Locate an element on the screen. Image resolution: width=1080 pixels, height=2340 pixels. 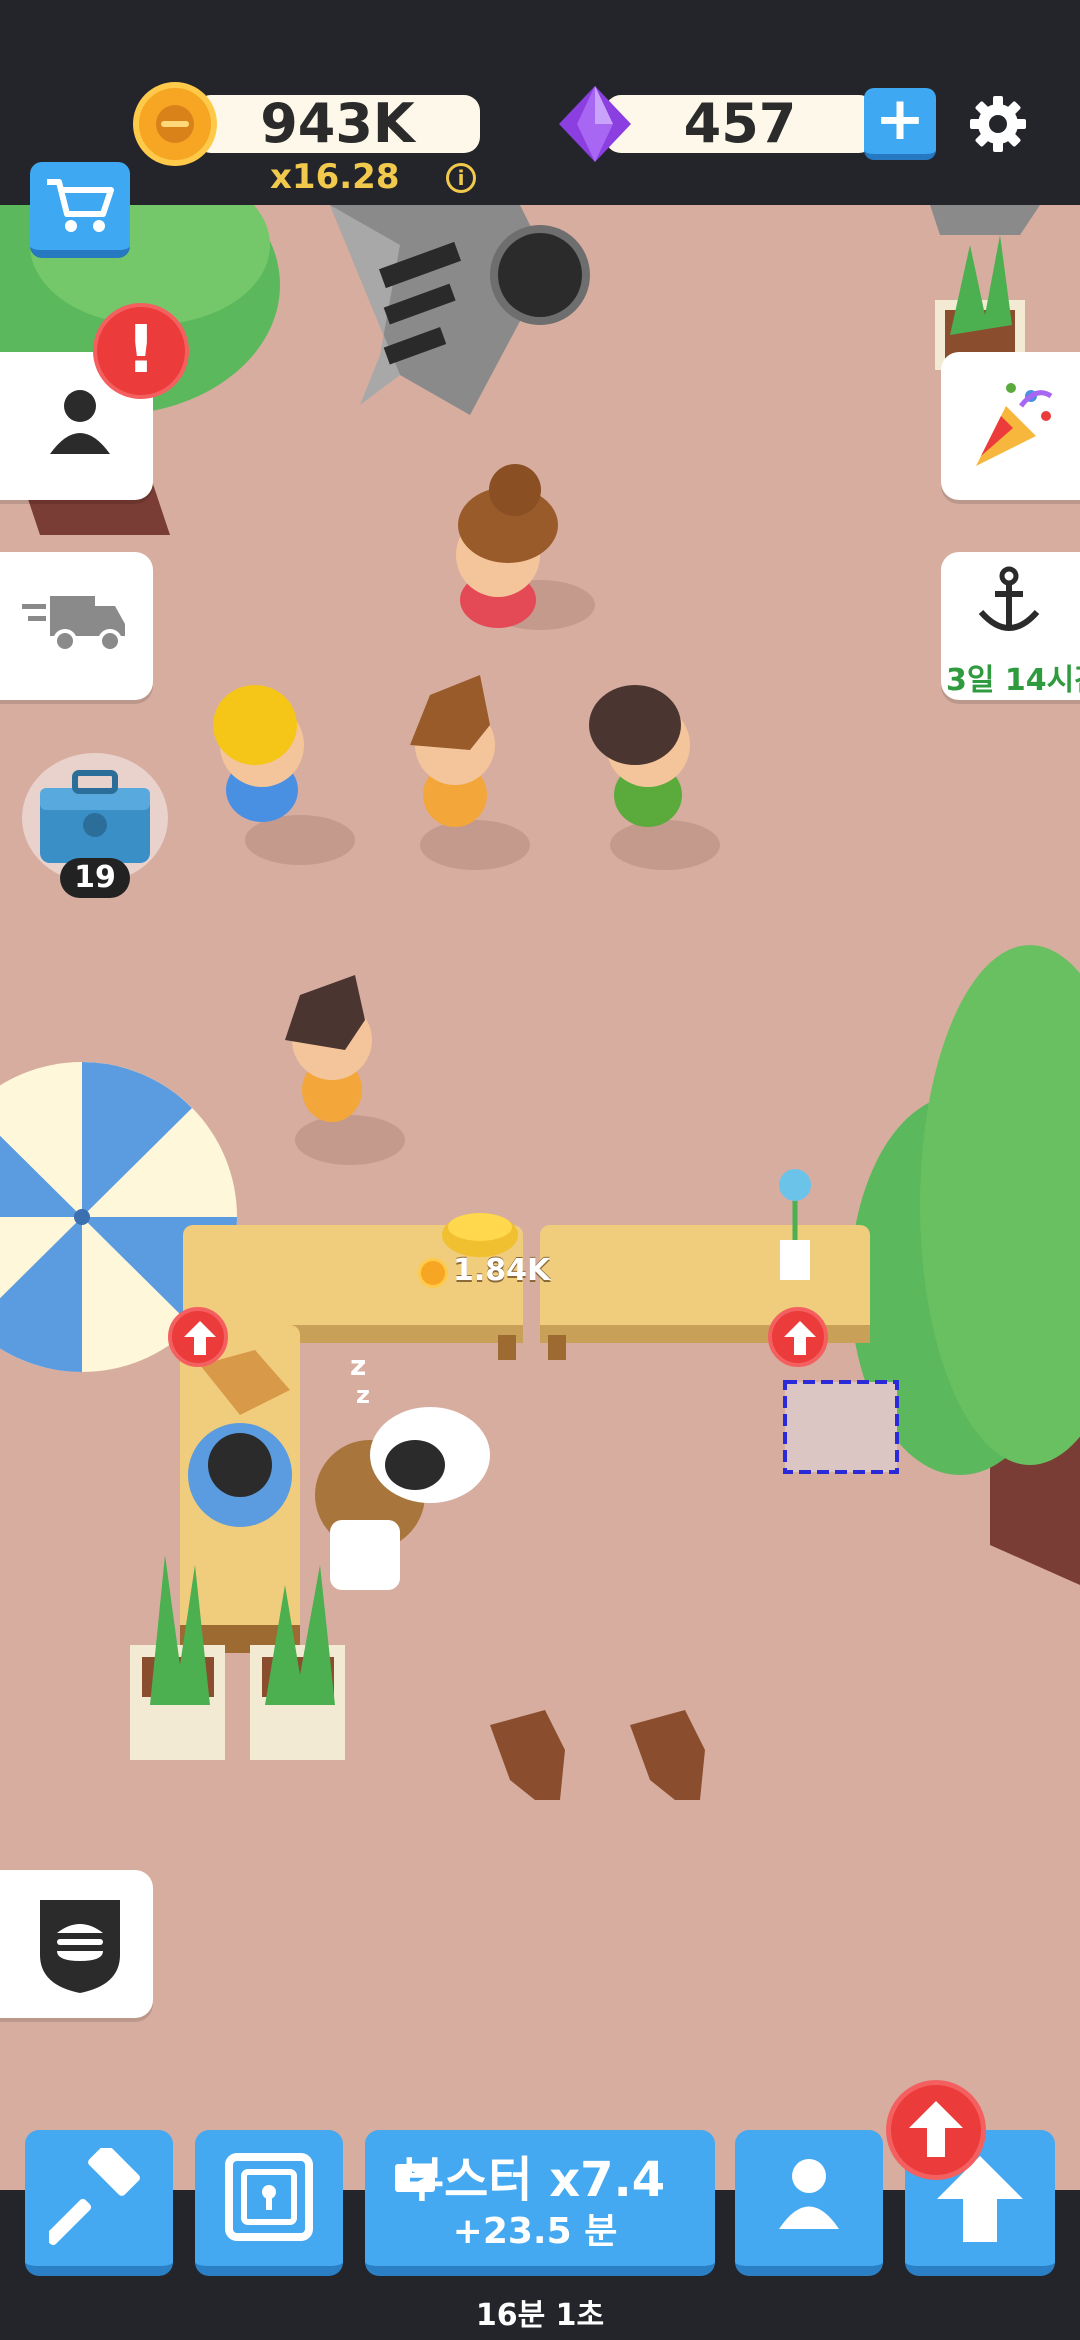
income-multiplier: x16.28 is located at coordinates (335, 177).